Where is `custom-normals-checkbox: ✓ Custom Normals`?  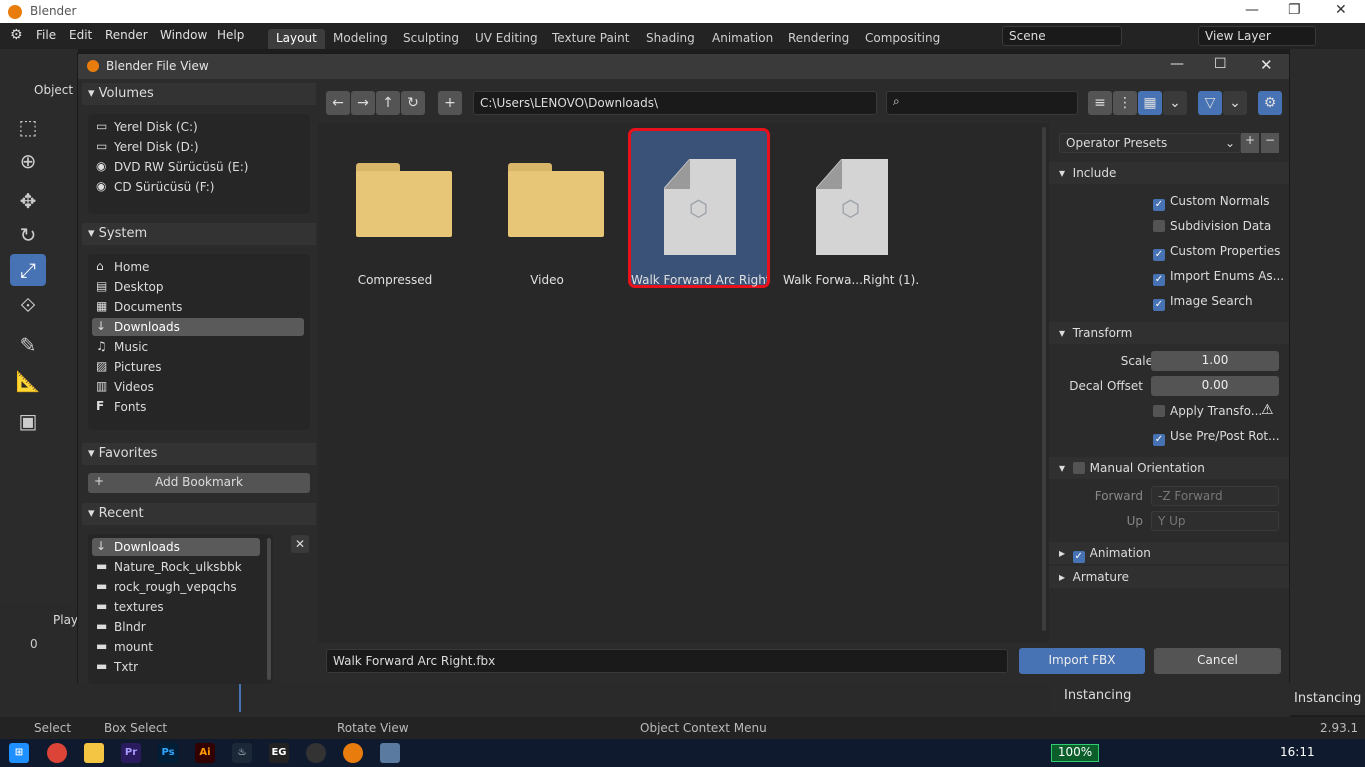 custom-normals-checkbox: ✓ Custom Normals is located at coordinates (1211, 202).